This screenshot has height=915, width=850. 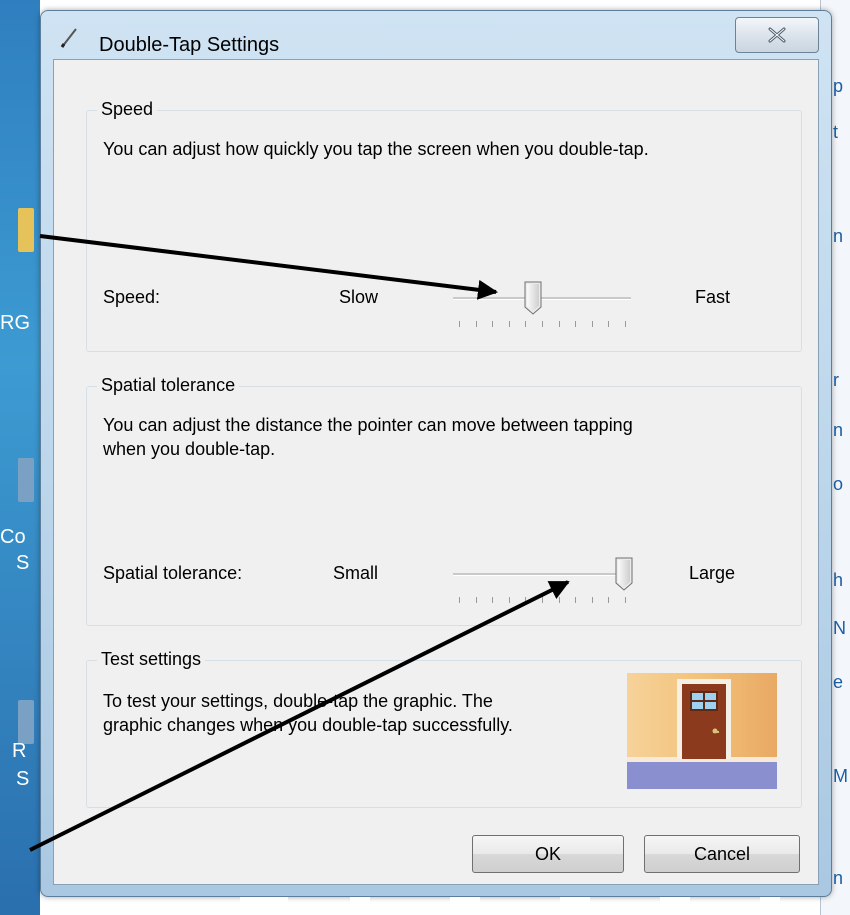 I want to click on tolerance-max-label: Large, so click(x=712, y=573).